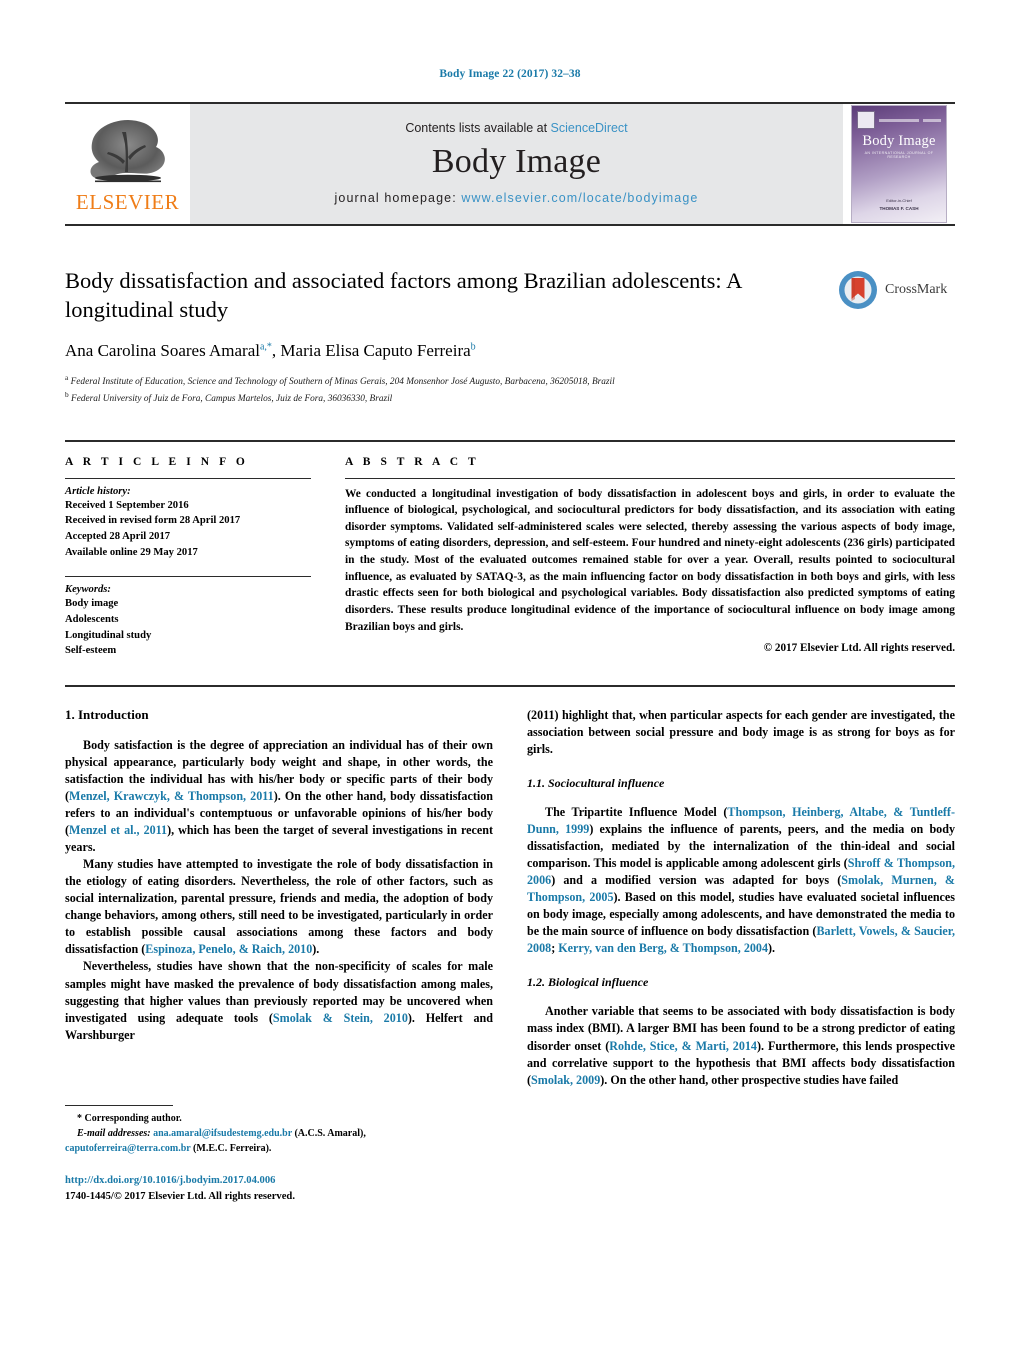 The width and height of the screenshot is (1020, 1351). What do you see at coordinates (171, 796) in the screenshot?
I see `citation-link: Menzel, Krawczyk, & Thompson, 2011` at bounding box center [171, 796].